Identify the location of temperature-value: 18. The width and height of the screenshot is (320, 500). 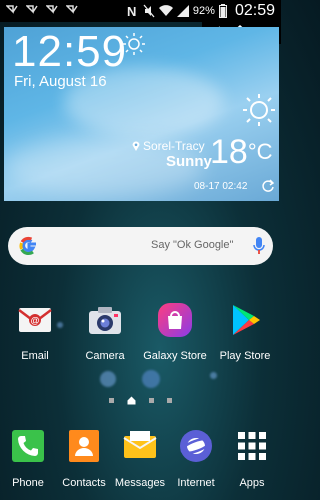
(229, 152).